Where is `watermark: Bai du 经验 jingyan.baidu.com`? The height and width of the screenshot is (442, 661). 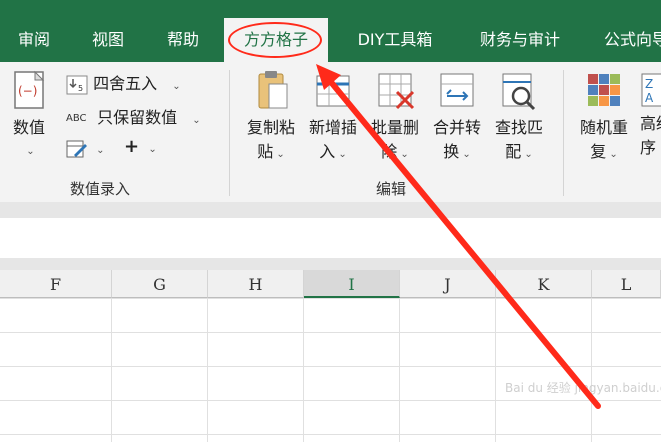 watermark: Bai du 经验 jingyan.baidu.com is located at coordinates (583, 388).